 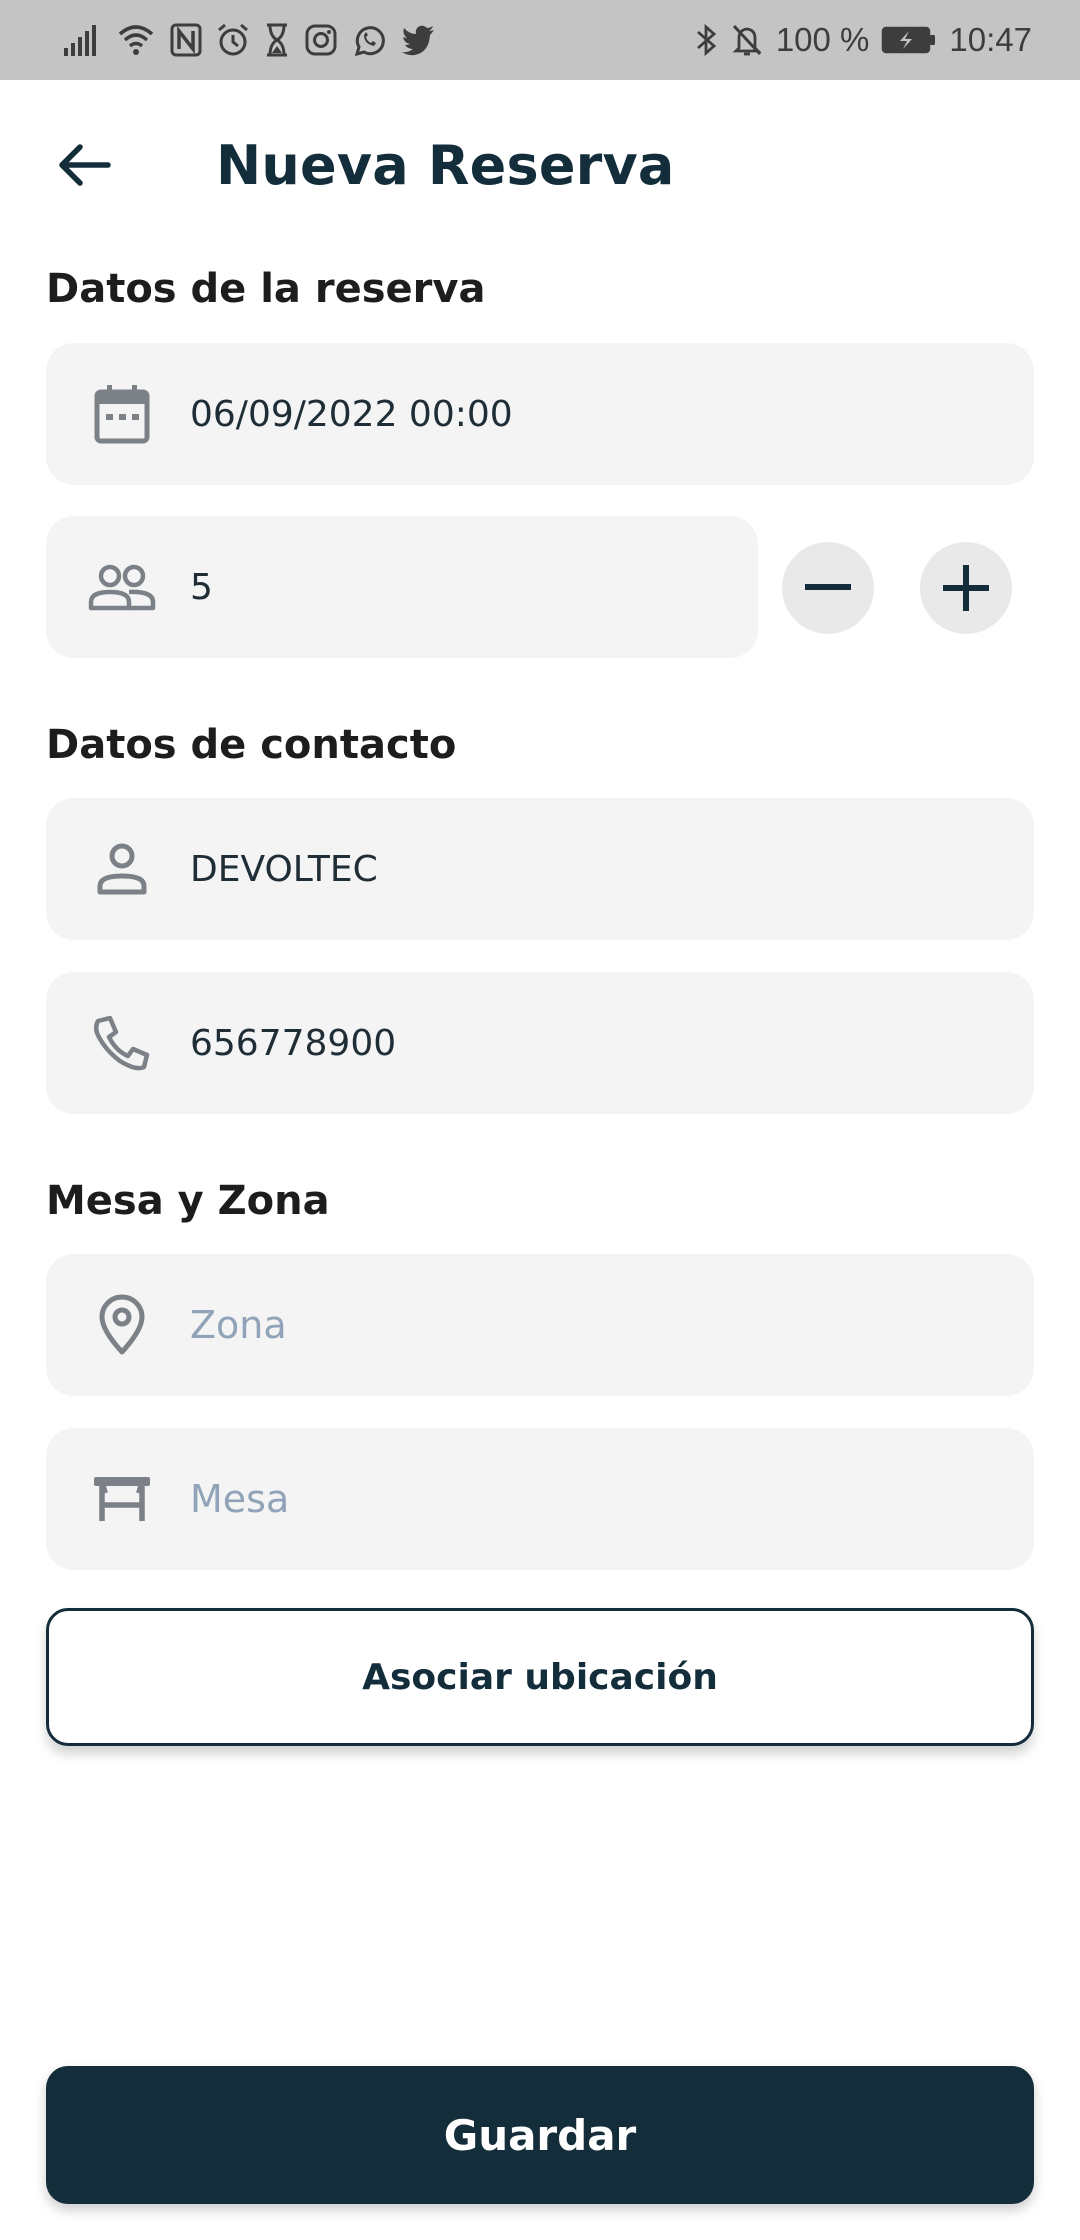 What do you see at coordinates (284, 869) in the screenshot?
I see `contact-name-value: DEVOLTEC` at bounding box center [284, 869].